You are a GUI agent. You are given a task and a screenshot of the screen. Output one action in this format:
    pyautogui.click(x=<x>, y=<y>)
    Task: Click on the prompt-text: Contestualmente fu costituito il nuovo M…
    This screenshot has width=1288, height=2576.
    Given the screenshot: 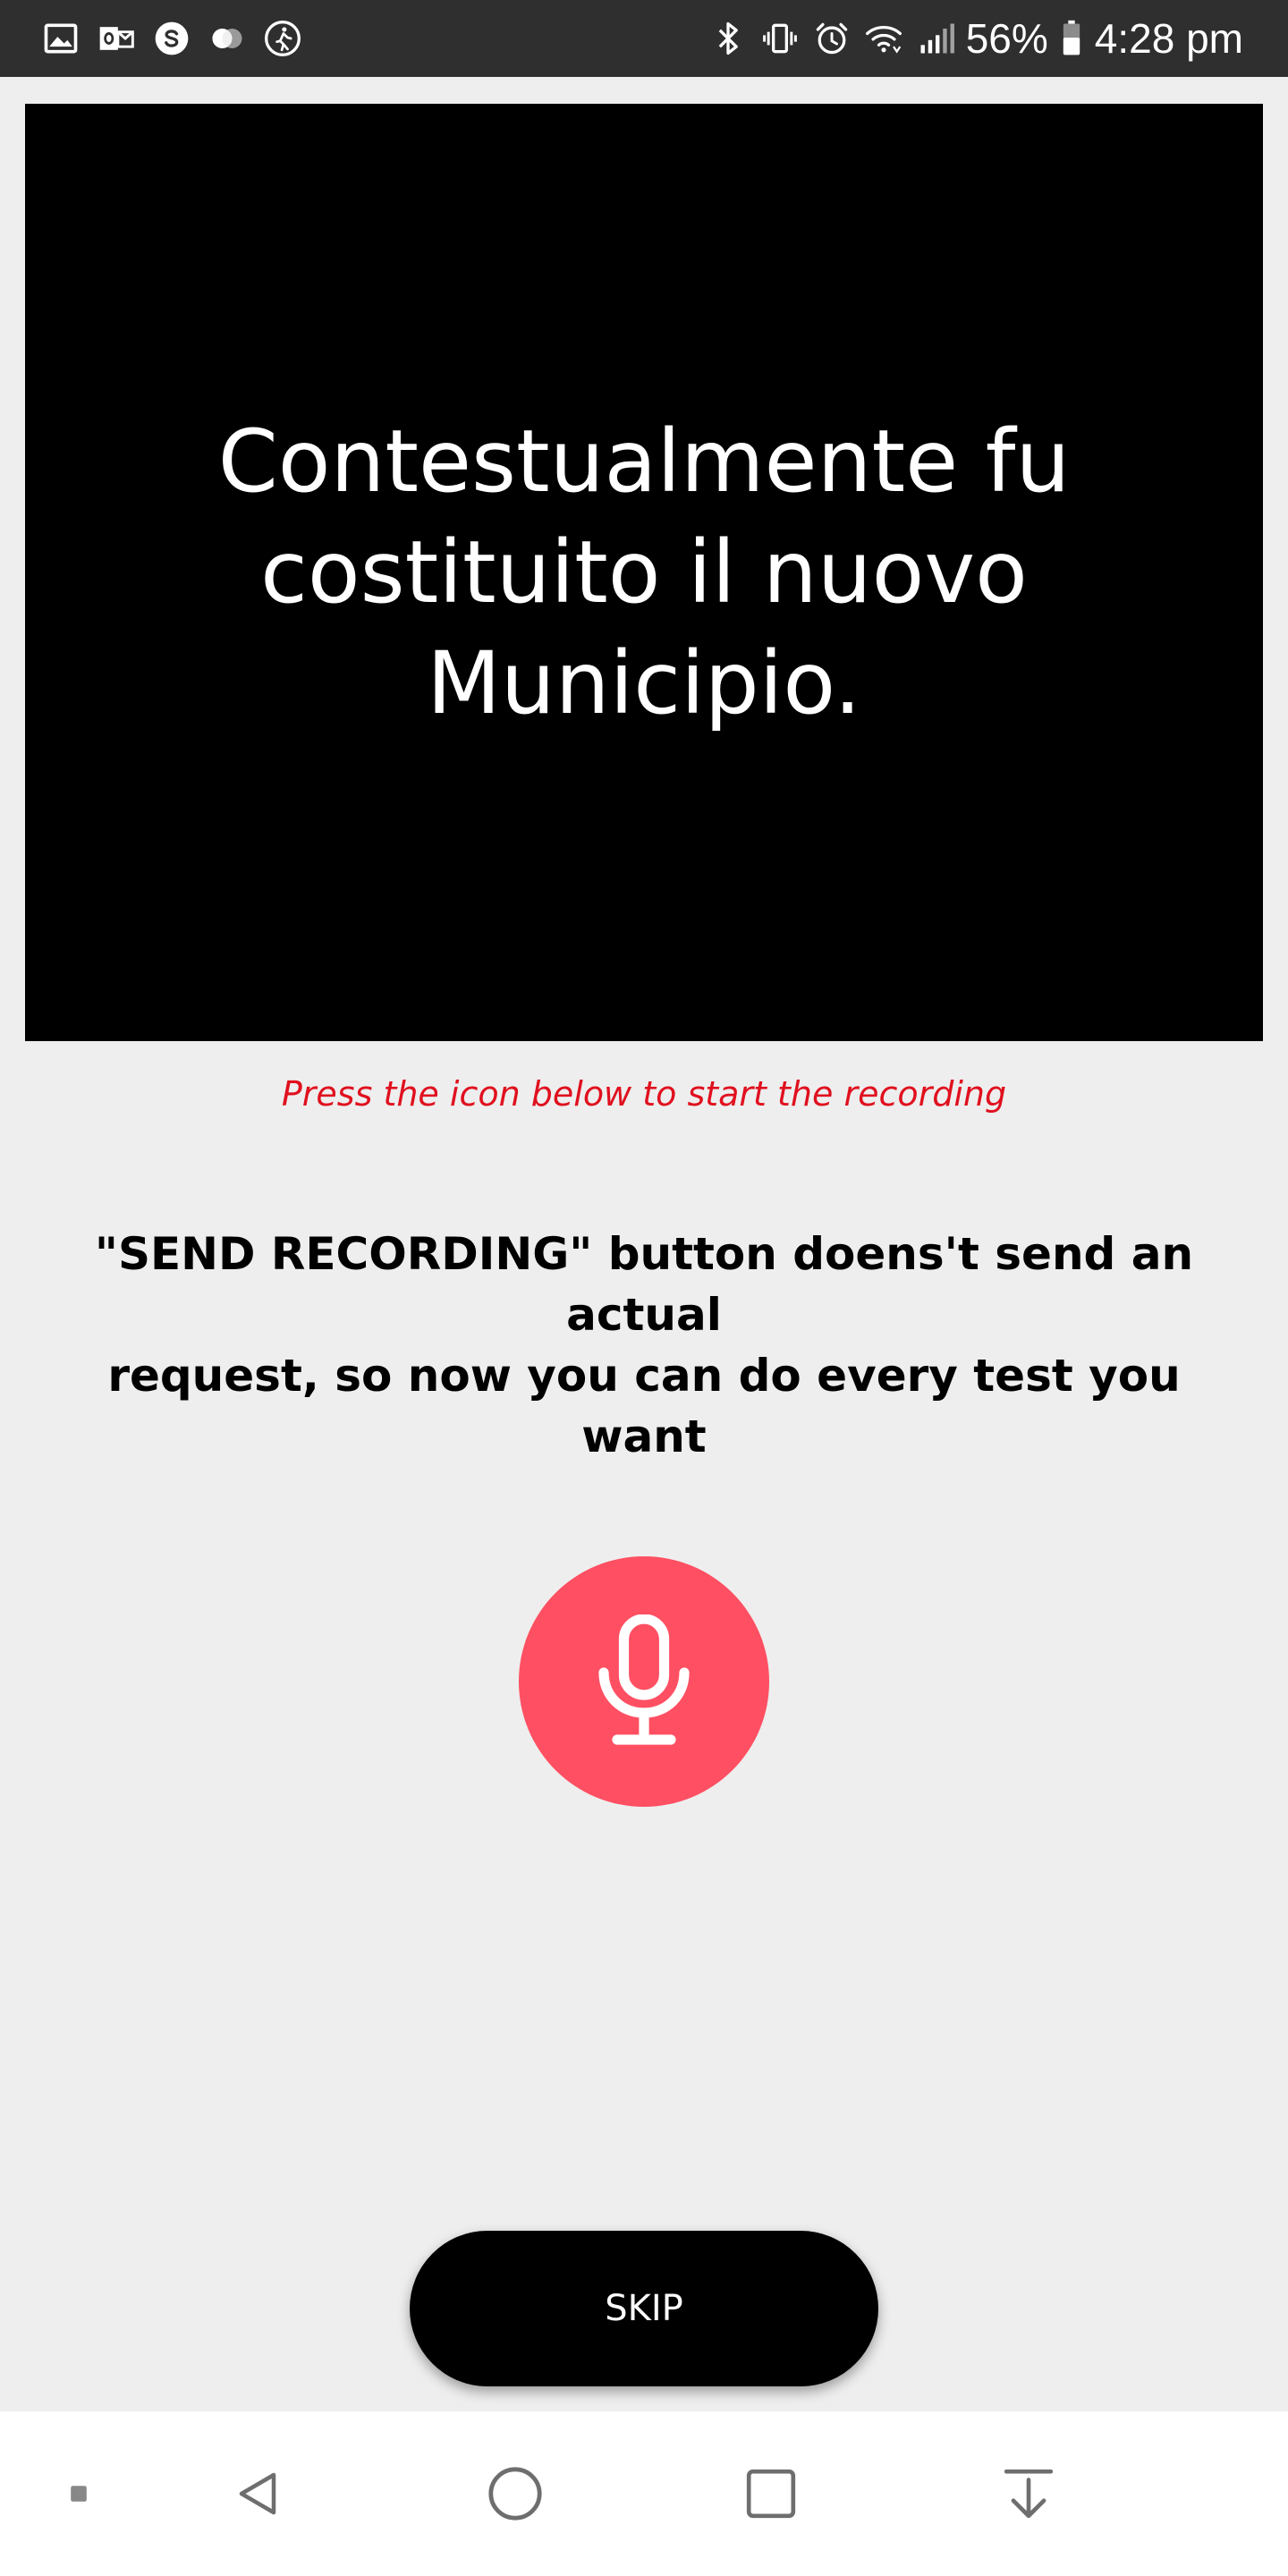 What is the action you would take?
    pyautogui.click(x=644, y=572)
    